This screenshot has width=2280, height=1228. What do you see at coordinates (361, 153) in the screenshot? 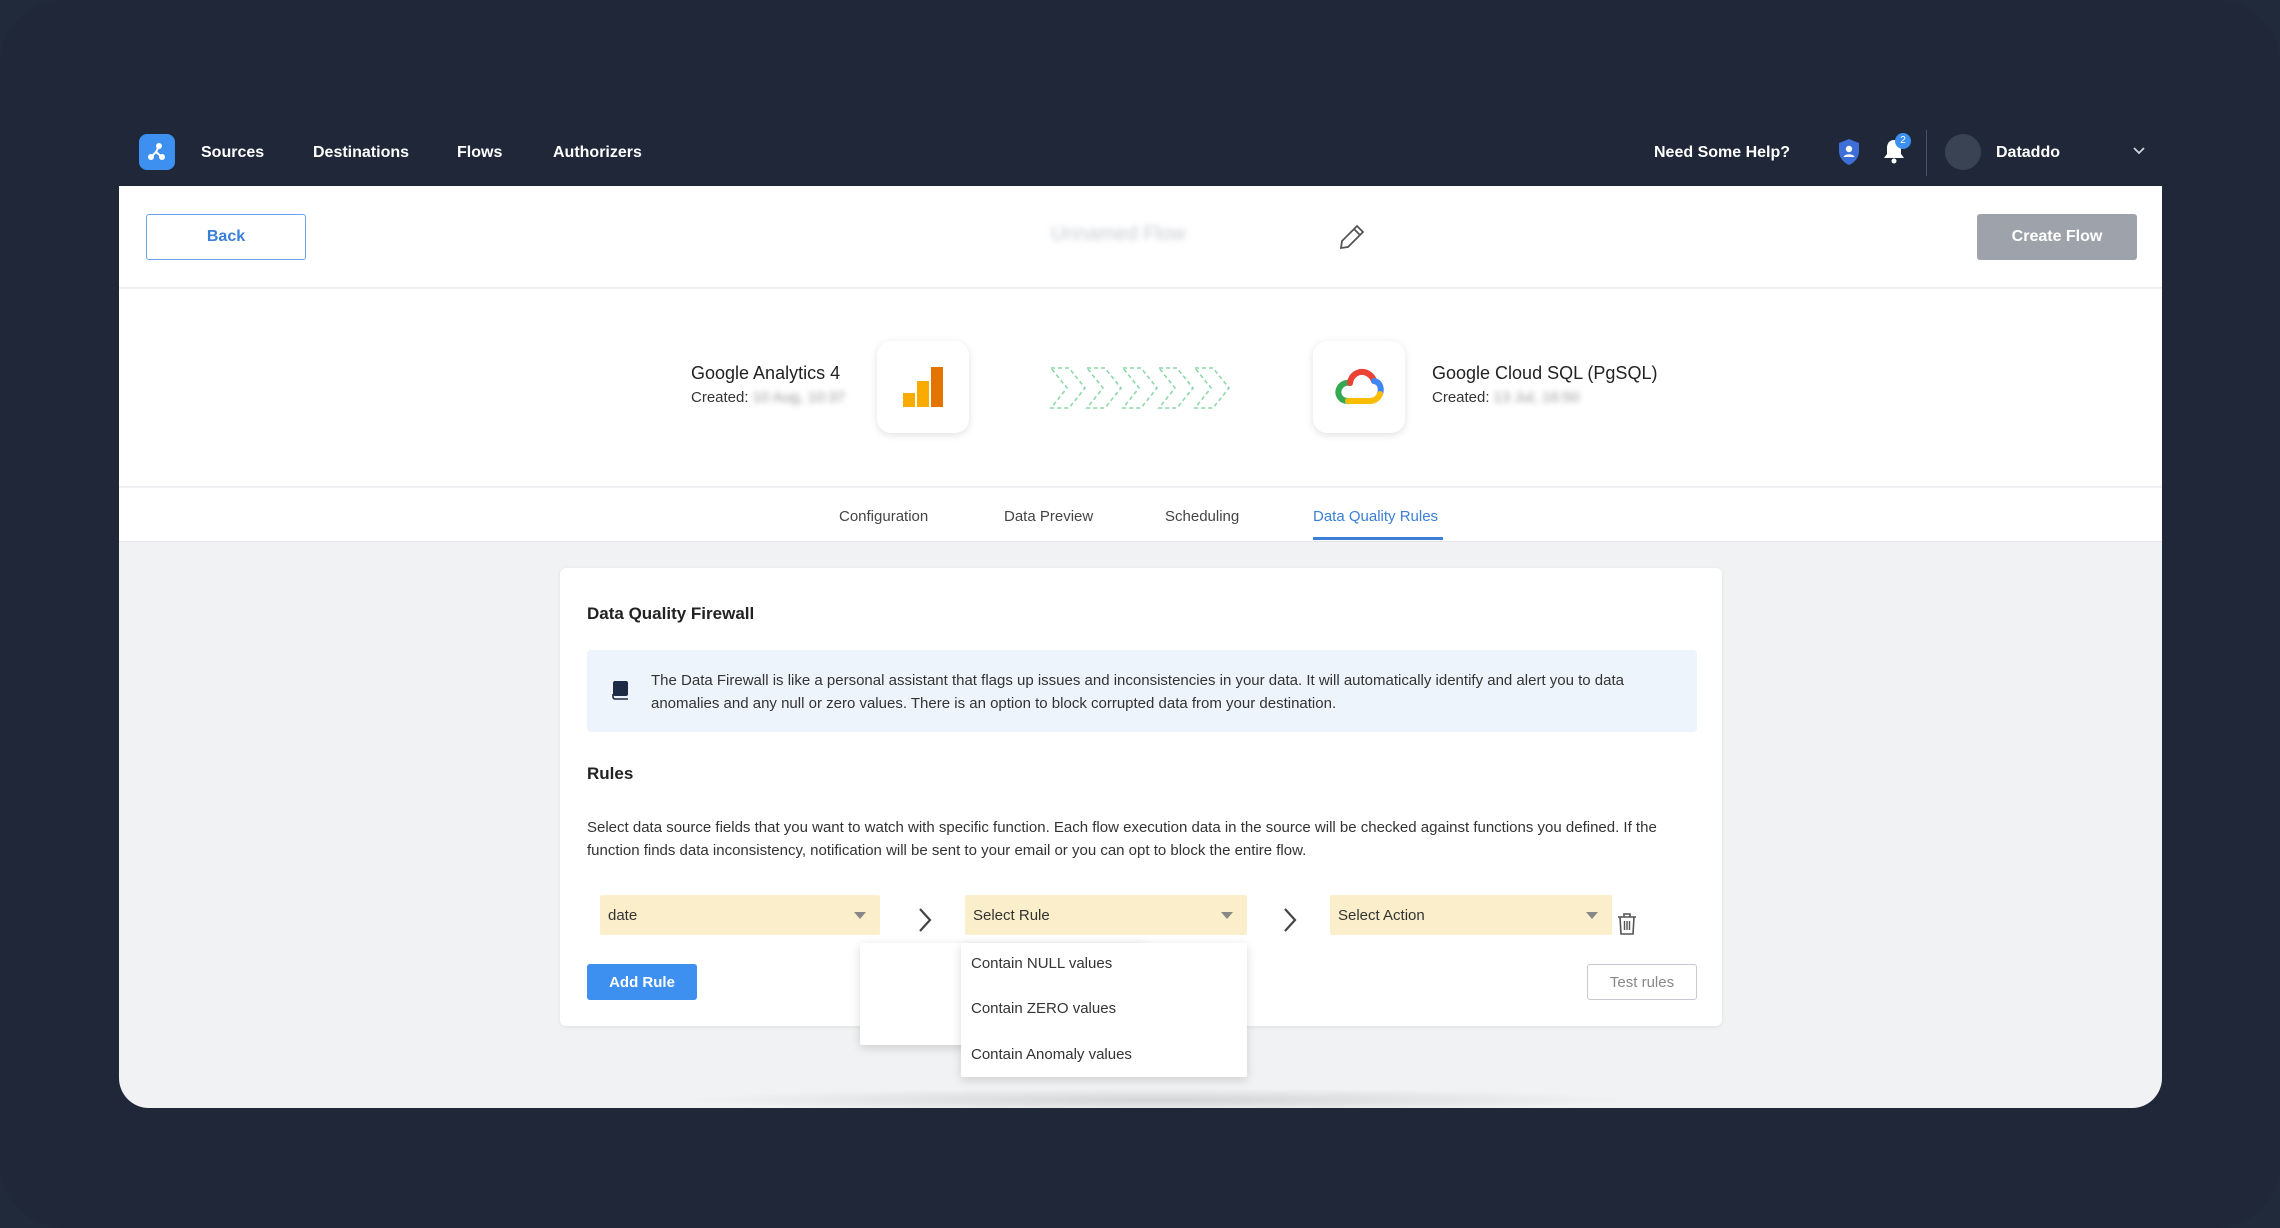
I see `nav-destinations: Destinations` at bounding box center [361, 153].